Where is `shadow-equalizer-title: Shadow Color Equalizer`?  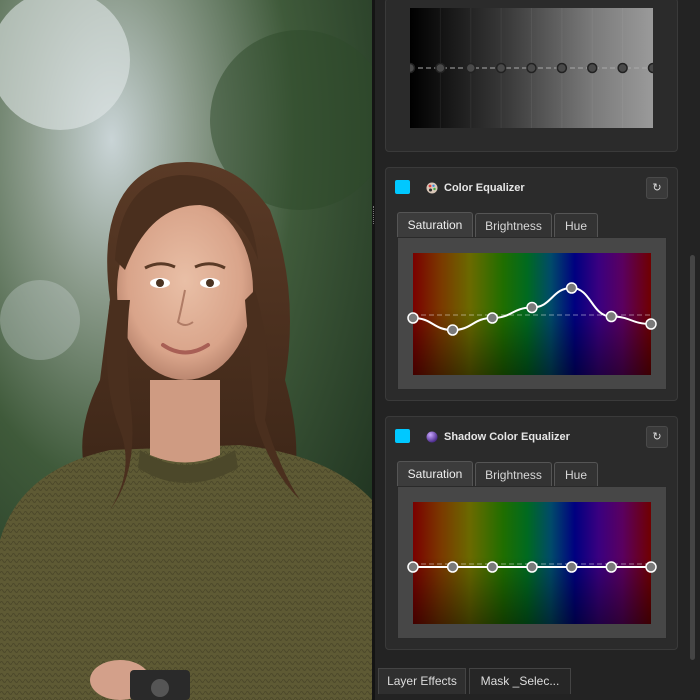 shadow-equalizer-title: Shadow Color Equalizer is located at coordinates (507, 437).